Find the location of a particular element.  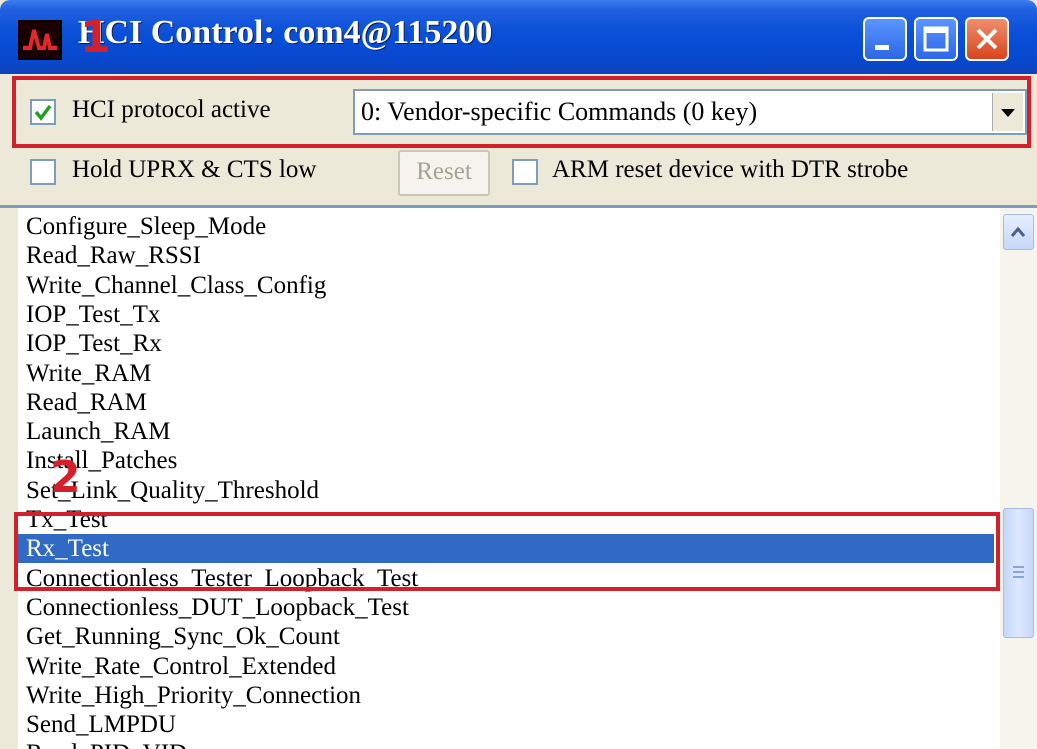

list-item: Configure_Sleep_Mode is located at coordinates (506, 226).